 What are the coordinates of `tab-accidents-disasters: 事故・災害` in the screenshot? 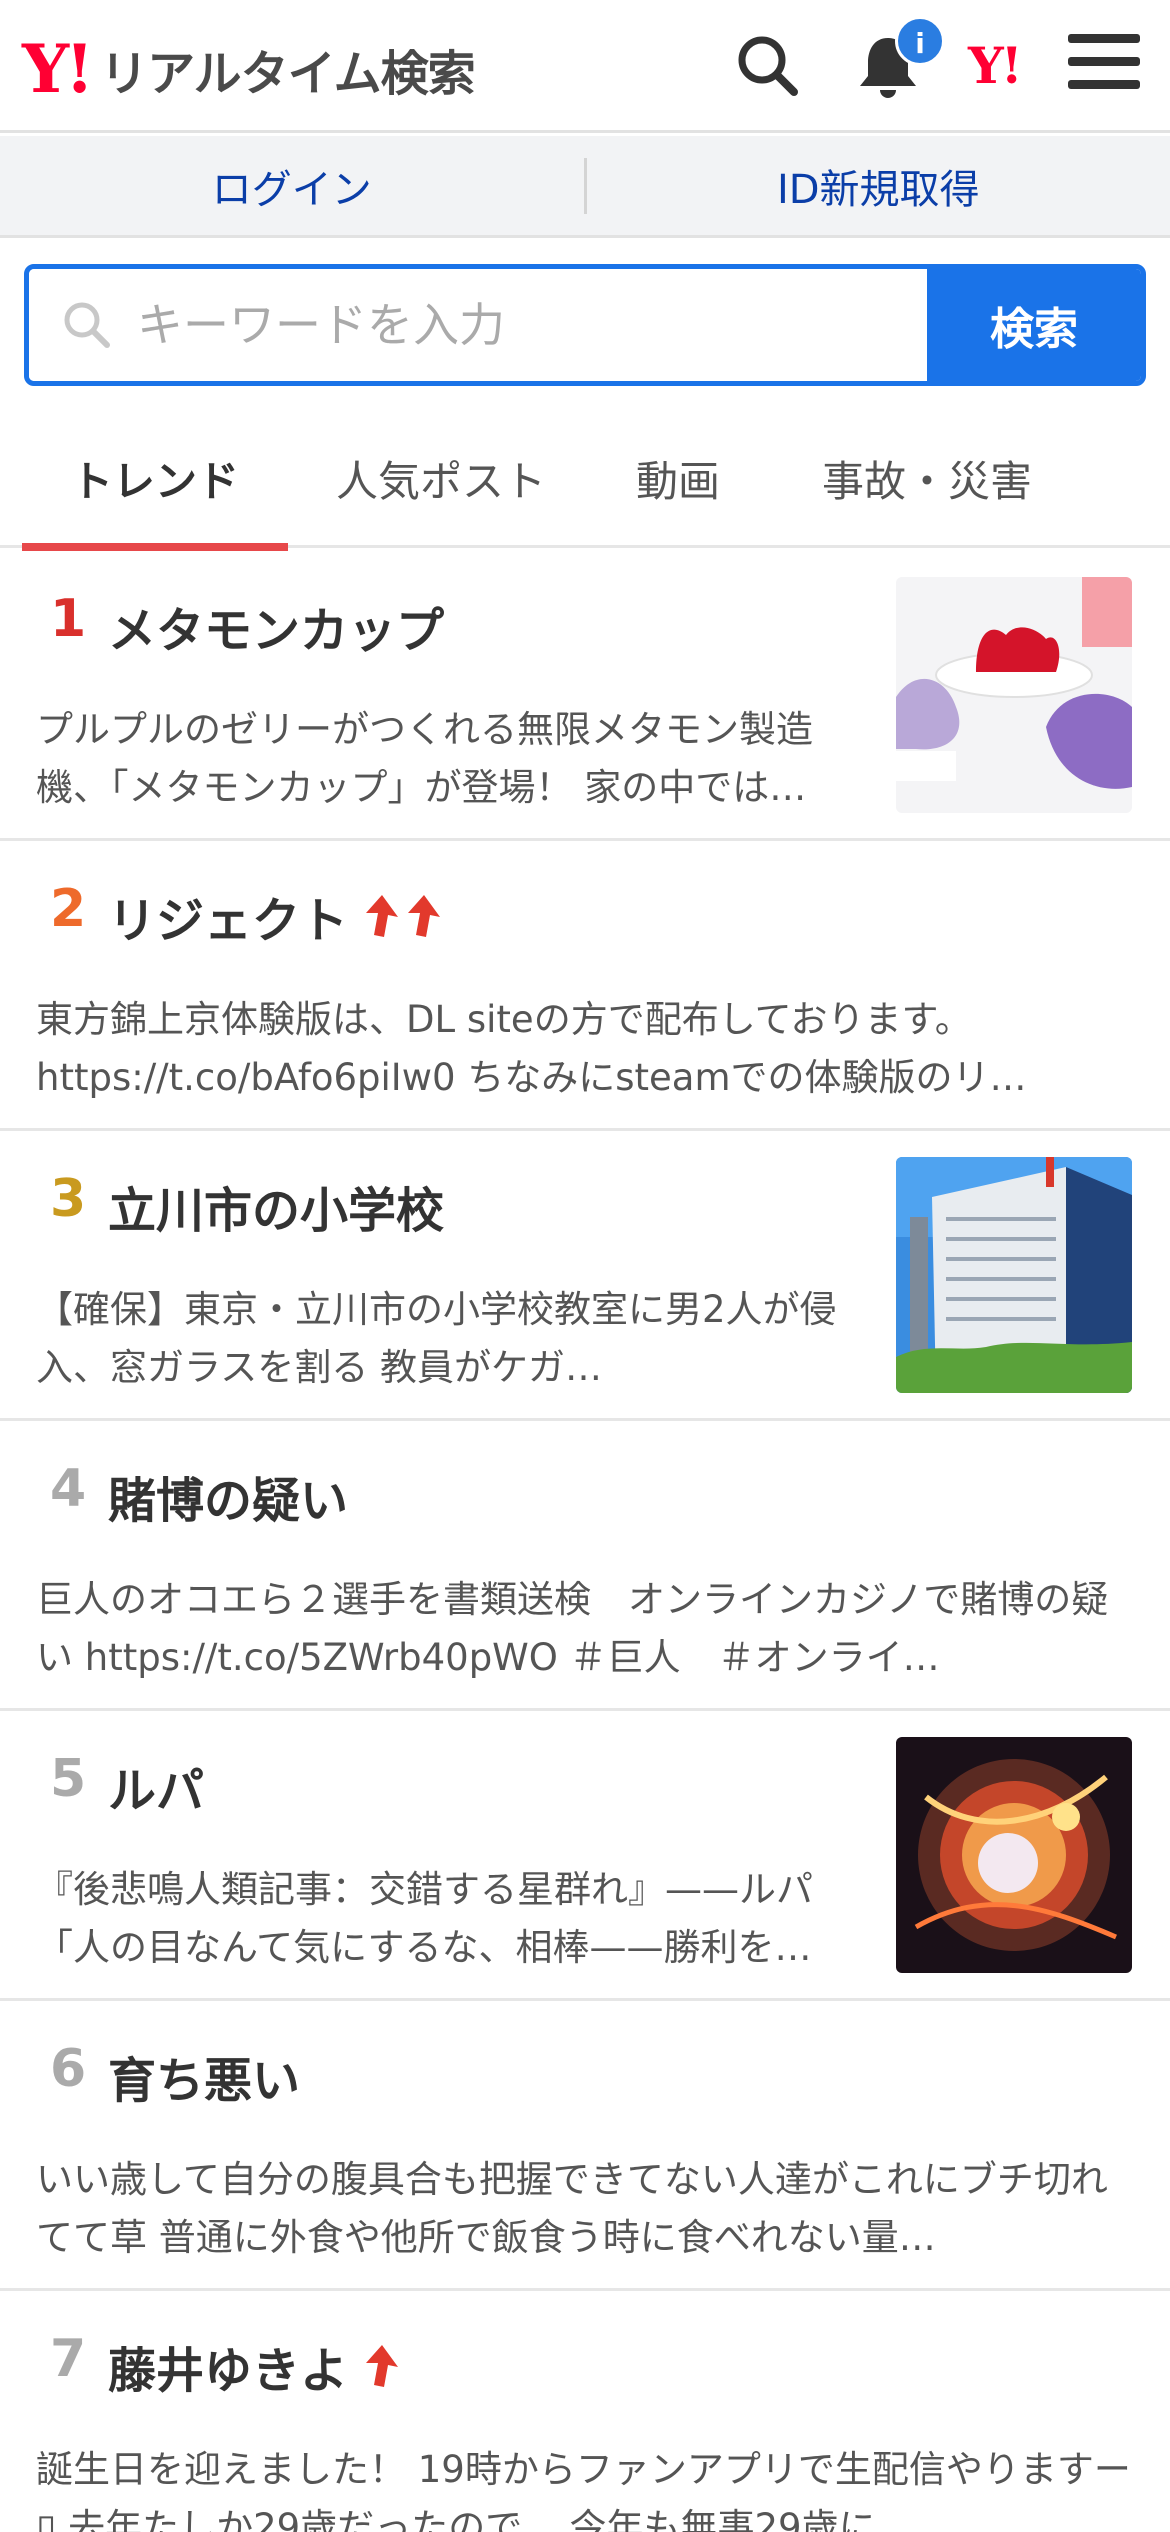 It's located at (927, 478).